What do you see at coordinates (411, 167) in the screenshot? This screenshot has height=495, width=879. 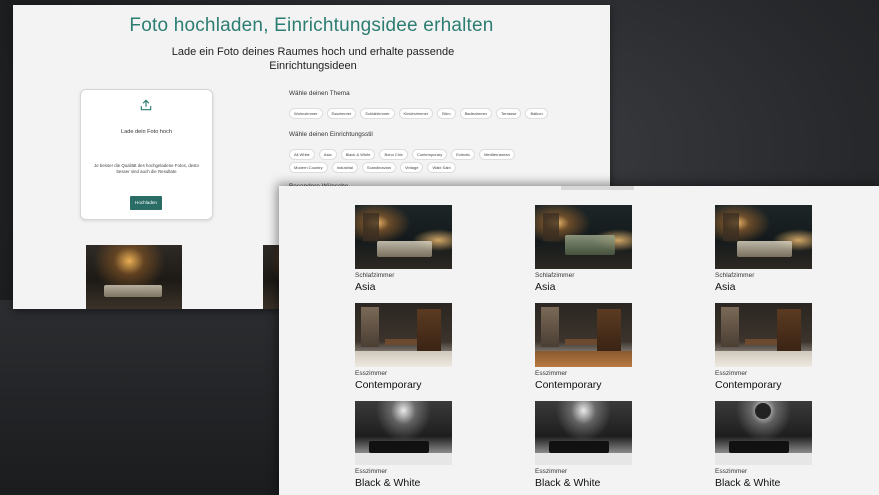 I see `style-chip: Vintage` at bounding box center [411, 167].